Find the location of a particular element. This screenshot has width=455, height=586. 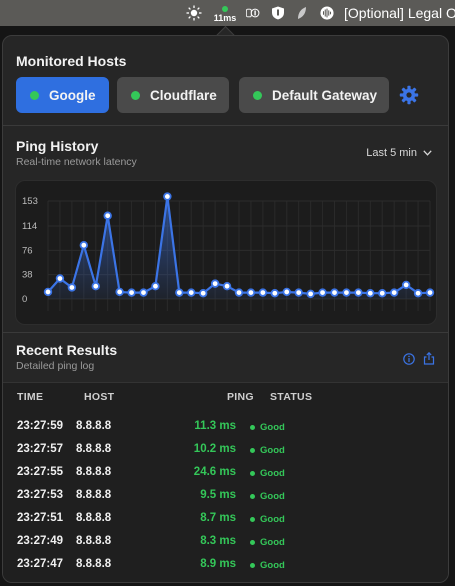

host-button-label: Default Gateway is located at coordinates (325, 95).